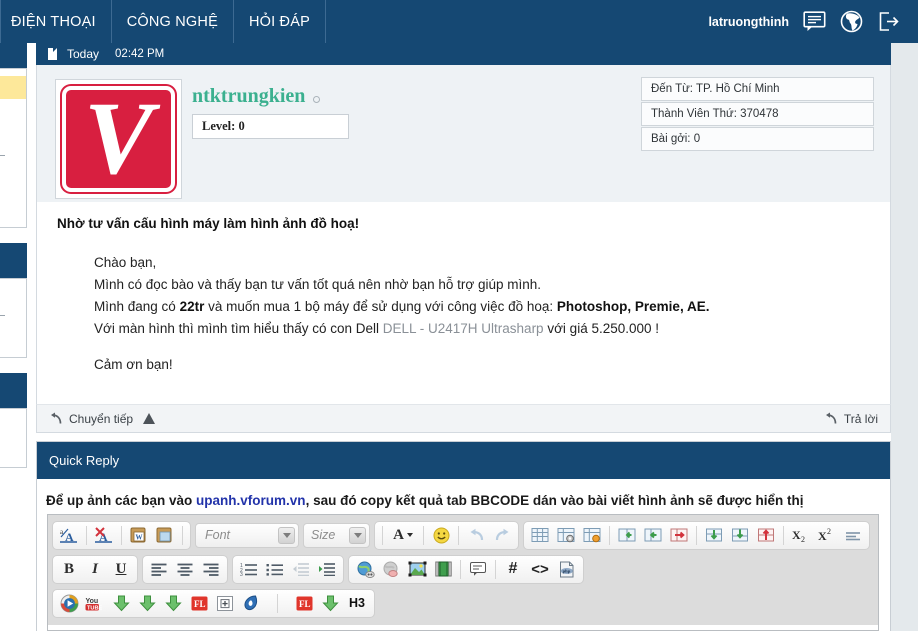  Describe the element at coordinates (740, 535) in the screenshot. I see `insert-row-after-icon` at that location.